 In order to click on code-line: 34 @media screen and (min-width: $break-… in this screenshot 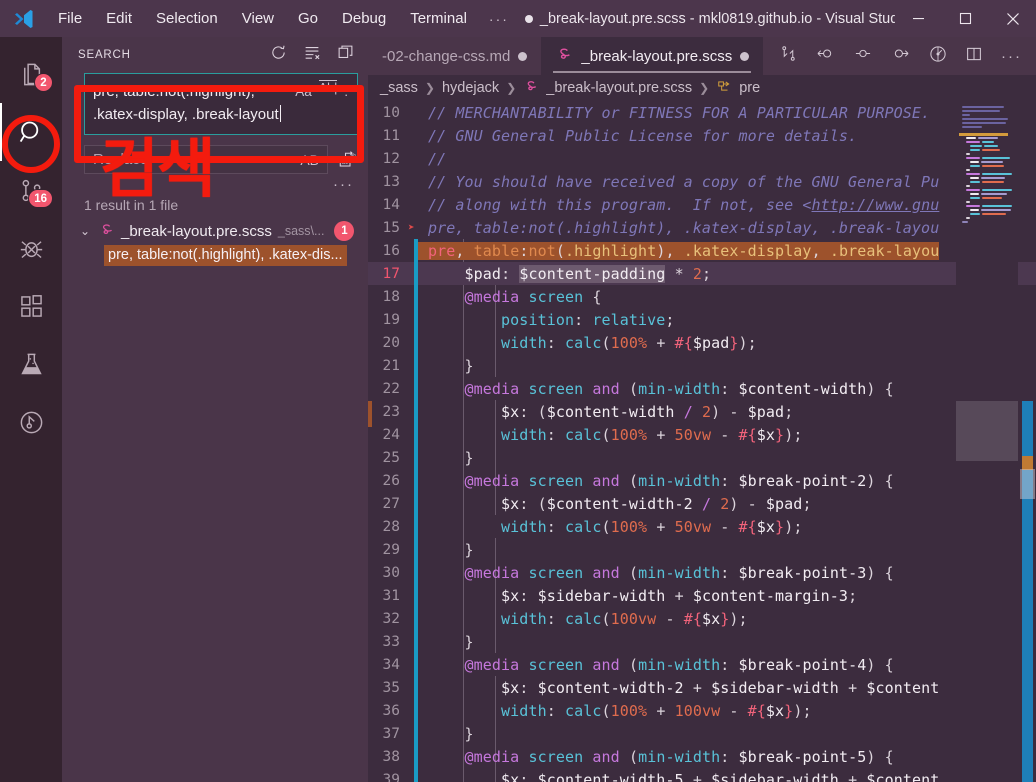, I will do `click(702, 664)`.